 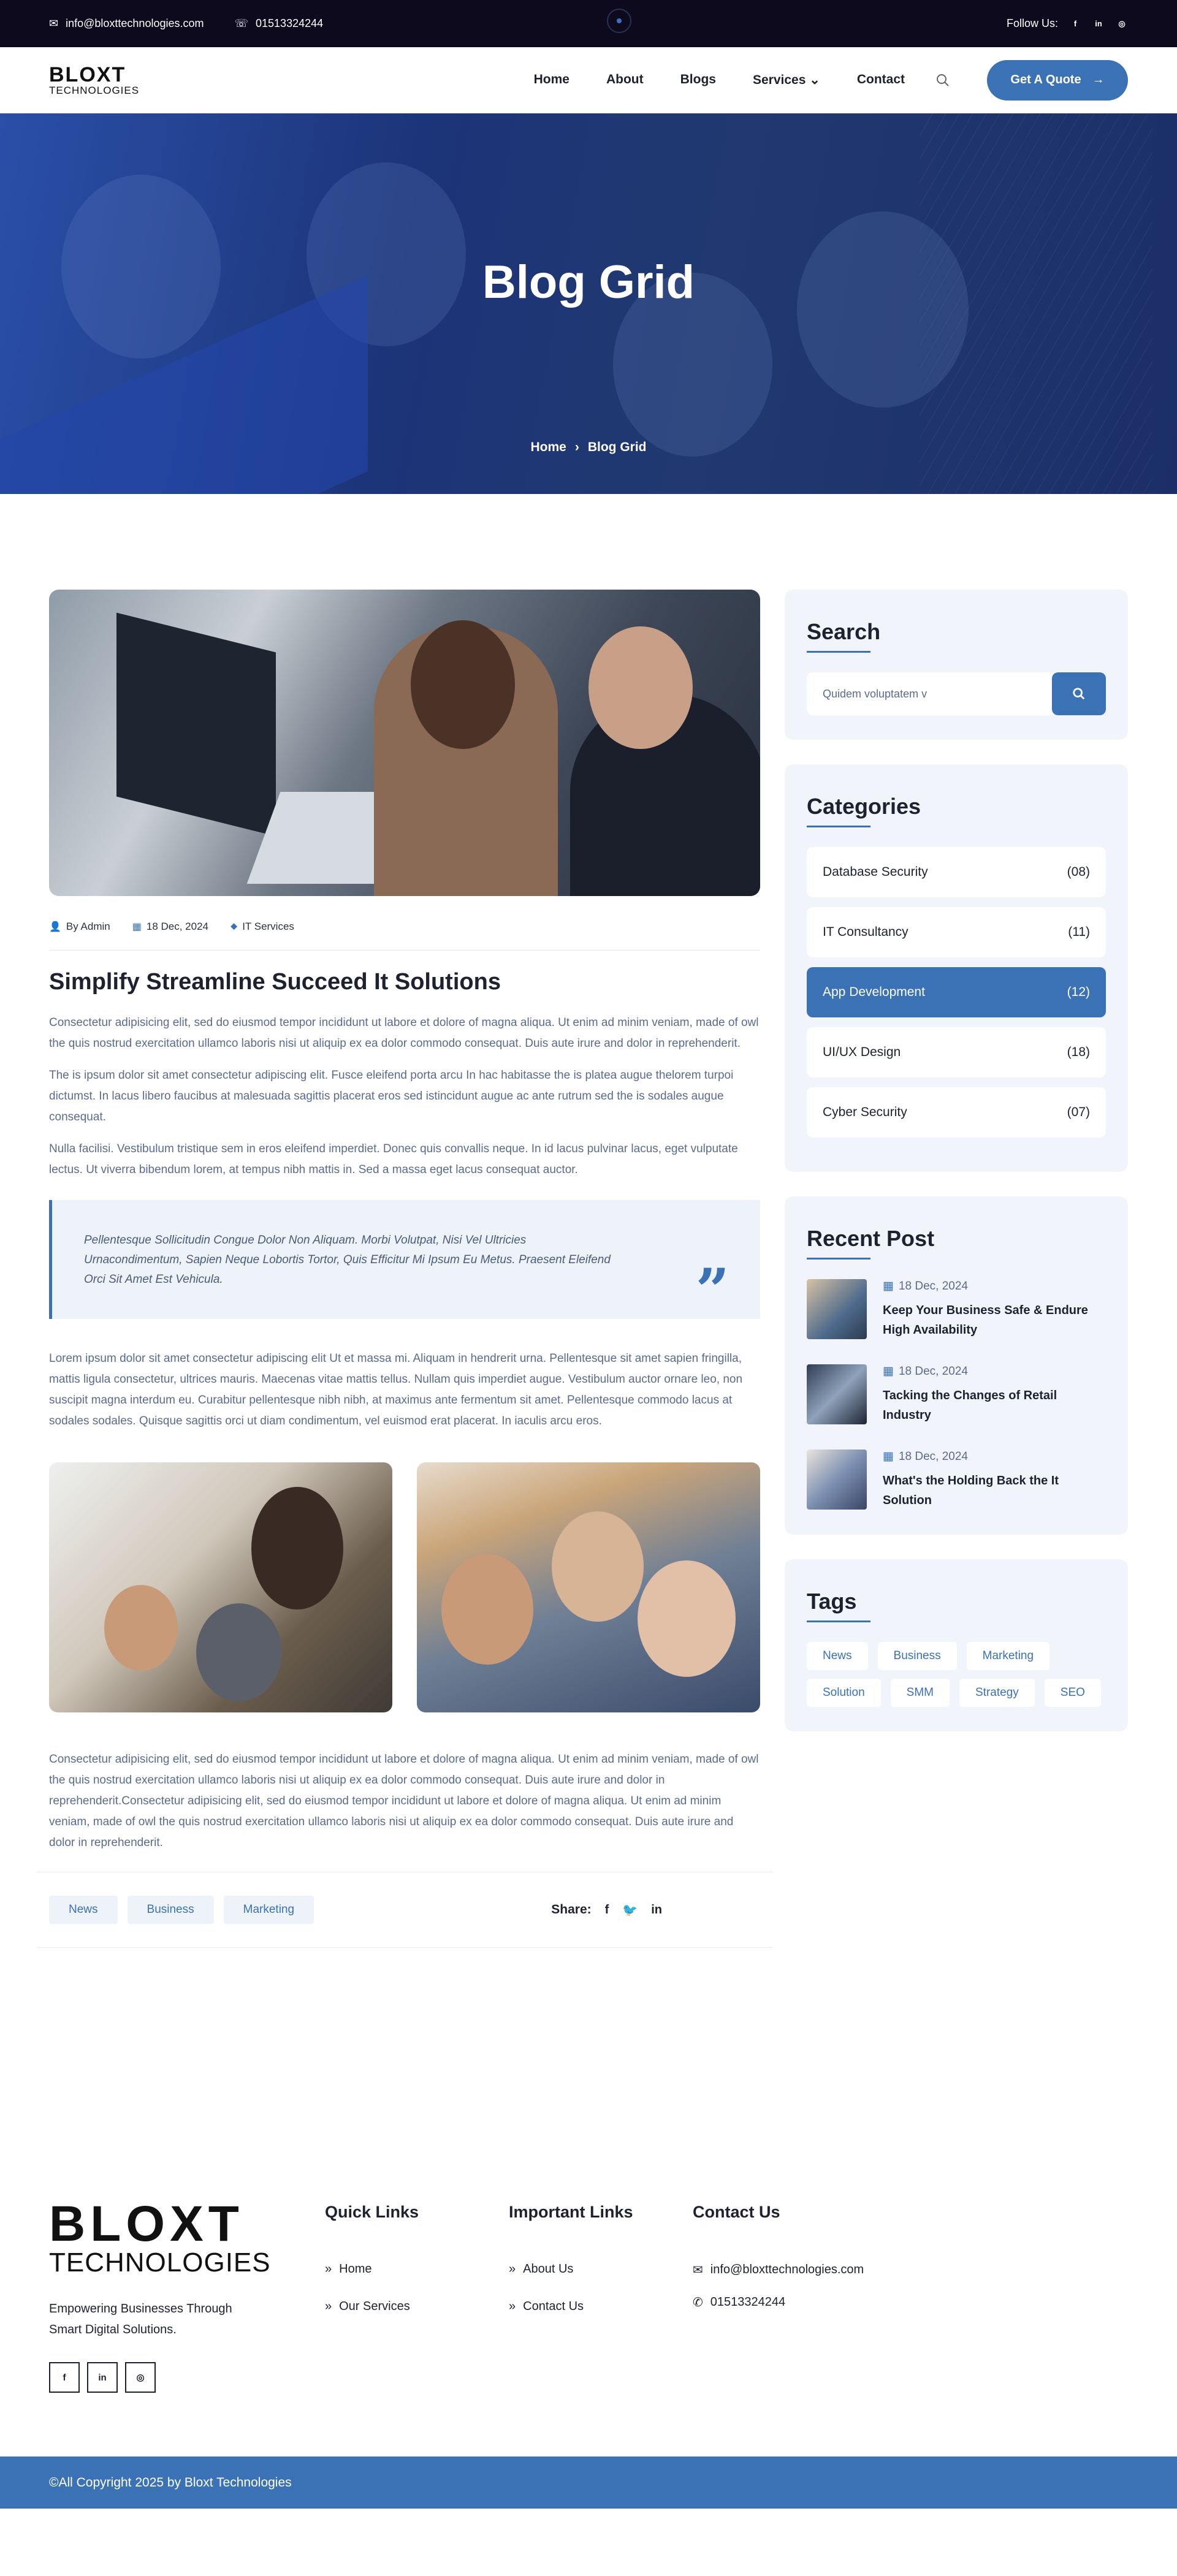 I want to click on post-date: ▦ 18 Dec, 2024, so click(x=170, y=926).